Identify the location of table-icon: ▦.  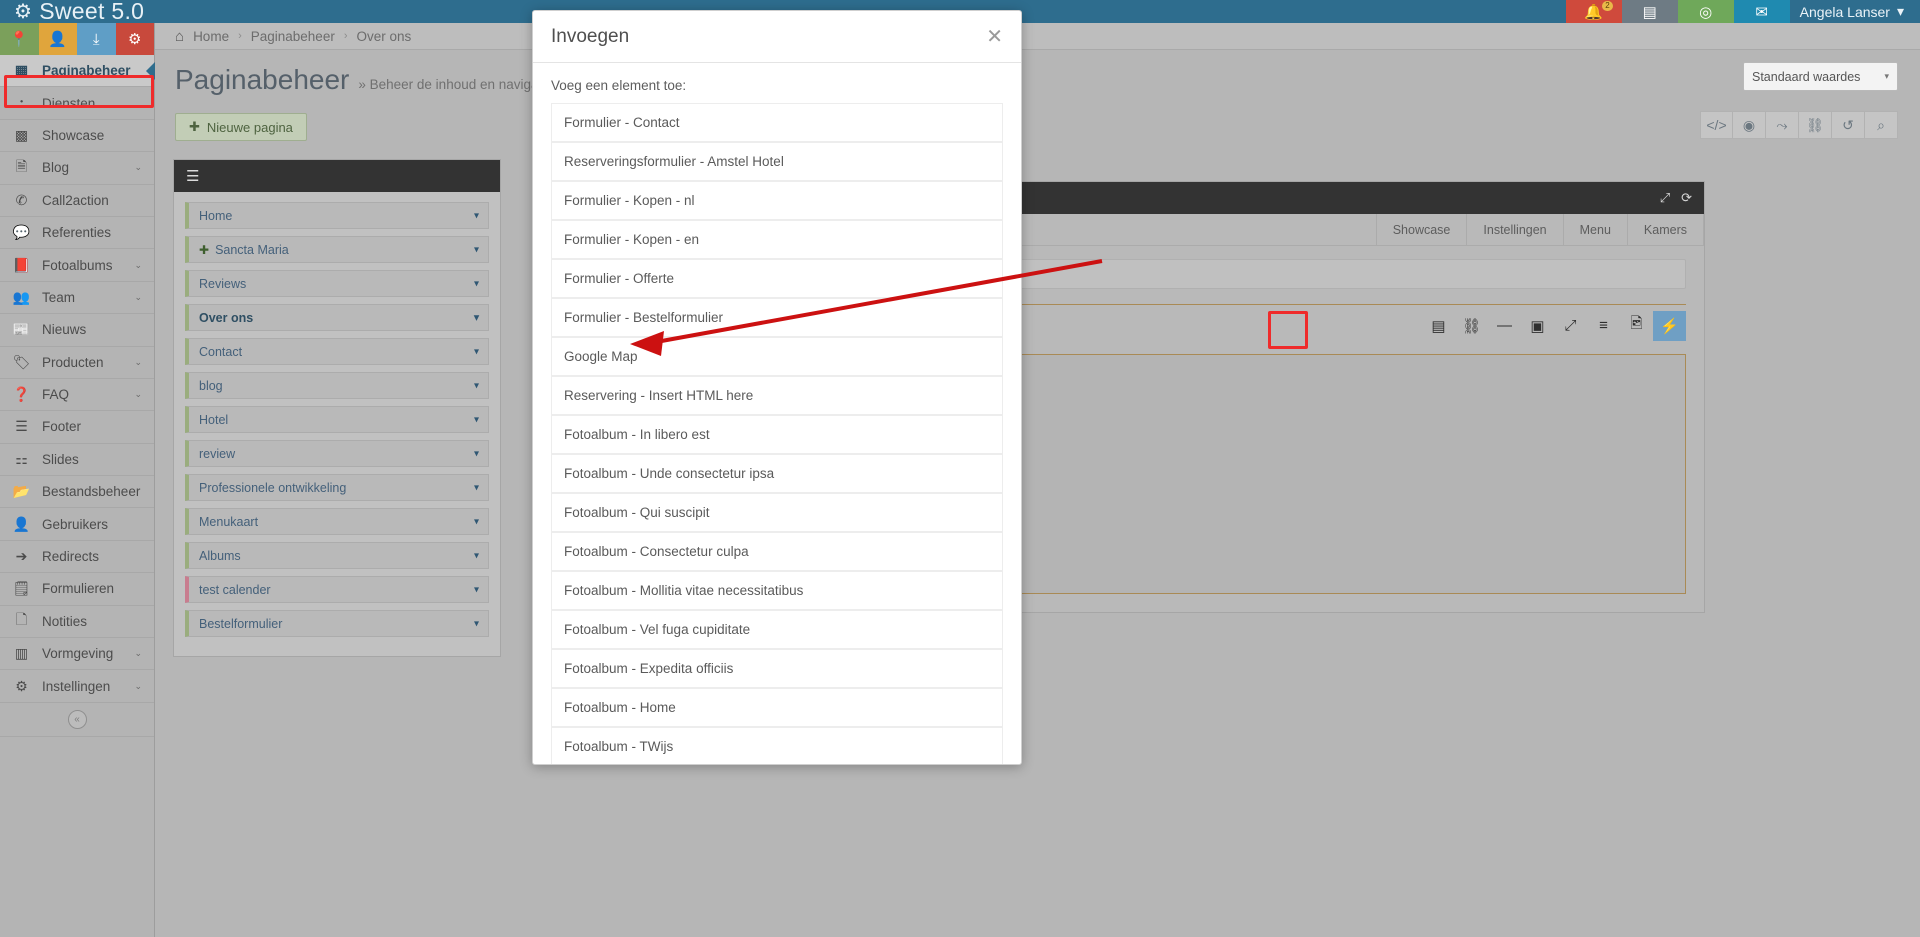
(21, 70).